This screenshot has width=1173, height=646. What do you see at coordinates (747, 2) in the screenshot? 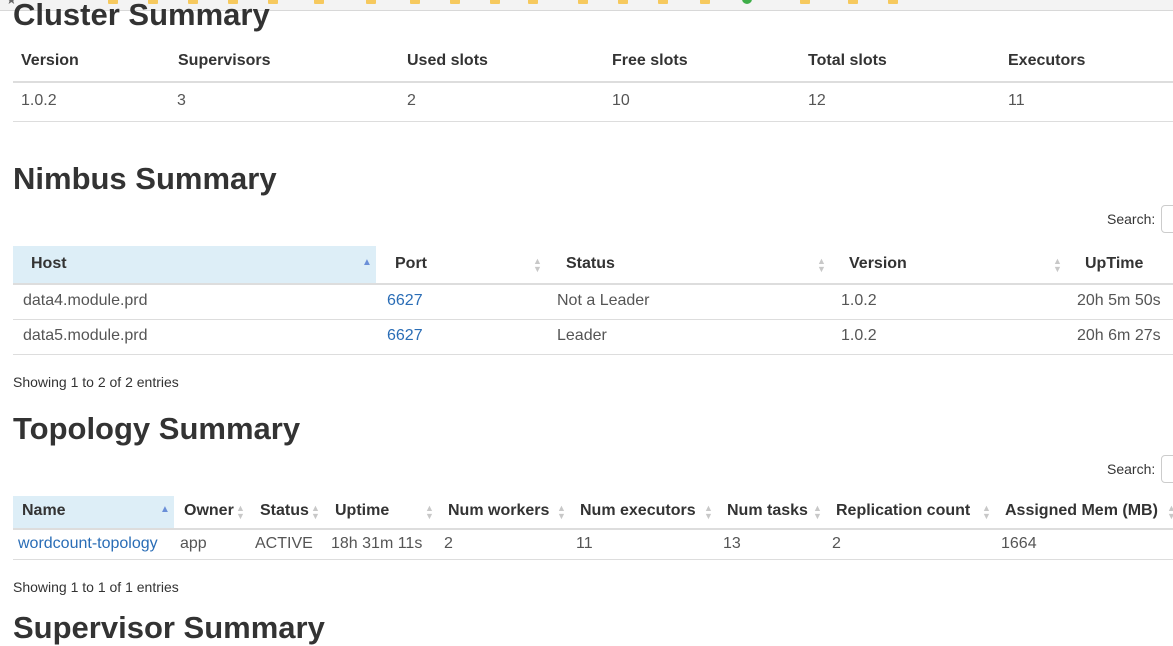
I see `bookmark-site-icon` at bounding box center [747, 2].